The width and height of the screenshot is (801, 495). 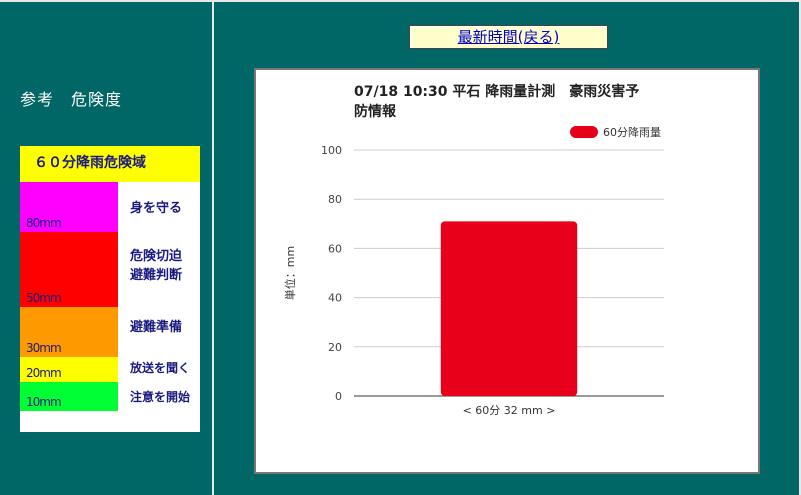 What do you see at coordinates (338, 396) in the screenshot?
I see `y-tick-label: 0` at bounding box center [338, 396].